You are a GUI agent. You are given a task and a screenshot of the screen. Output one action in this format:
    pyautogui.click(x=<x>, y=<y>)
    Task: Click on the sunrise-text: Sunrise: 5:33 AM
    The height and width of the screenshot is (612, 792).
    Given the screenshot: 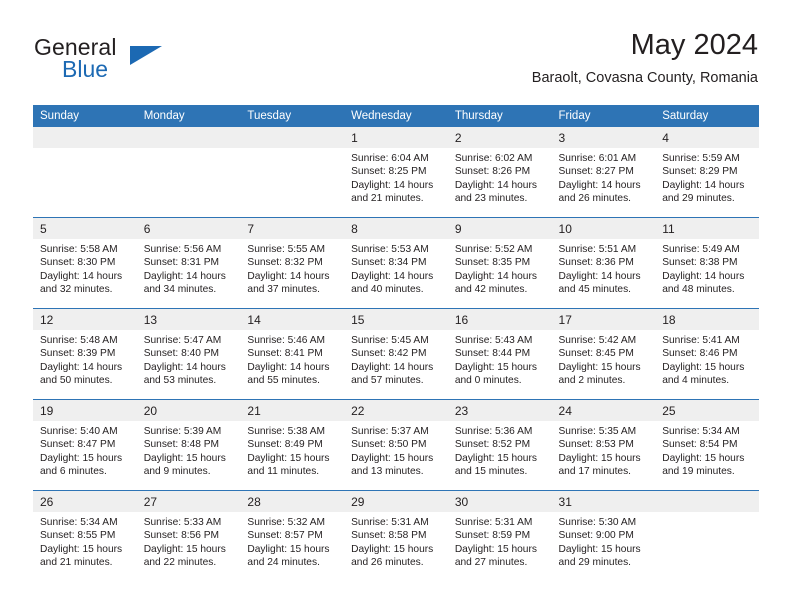 What is the action you would take?
    pyautogui.click(x=182, y=522)
    